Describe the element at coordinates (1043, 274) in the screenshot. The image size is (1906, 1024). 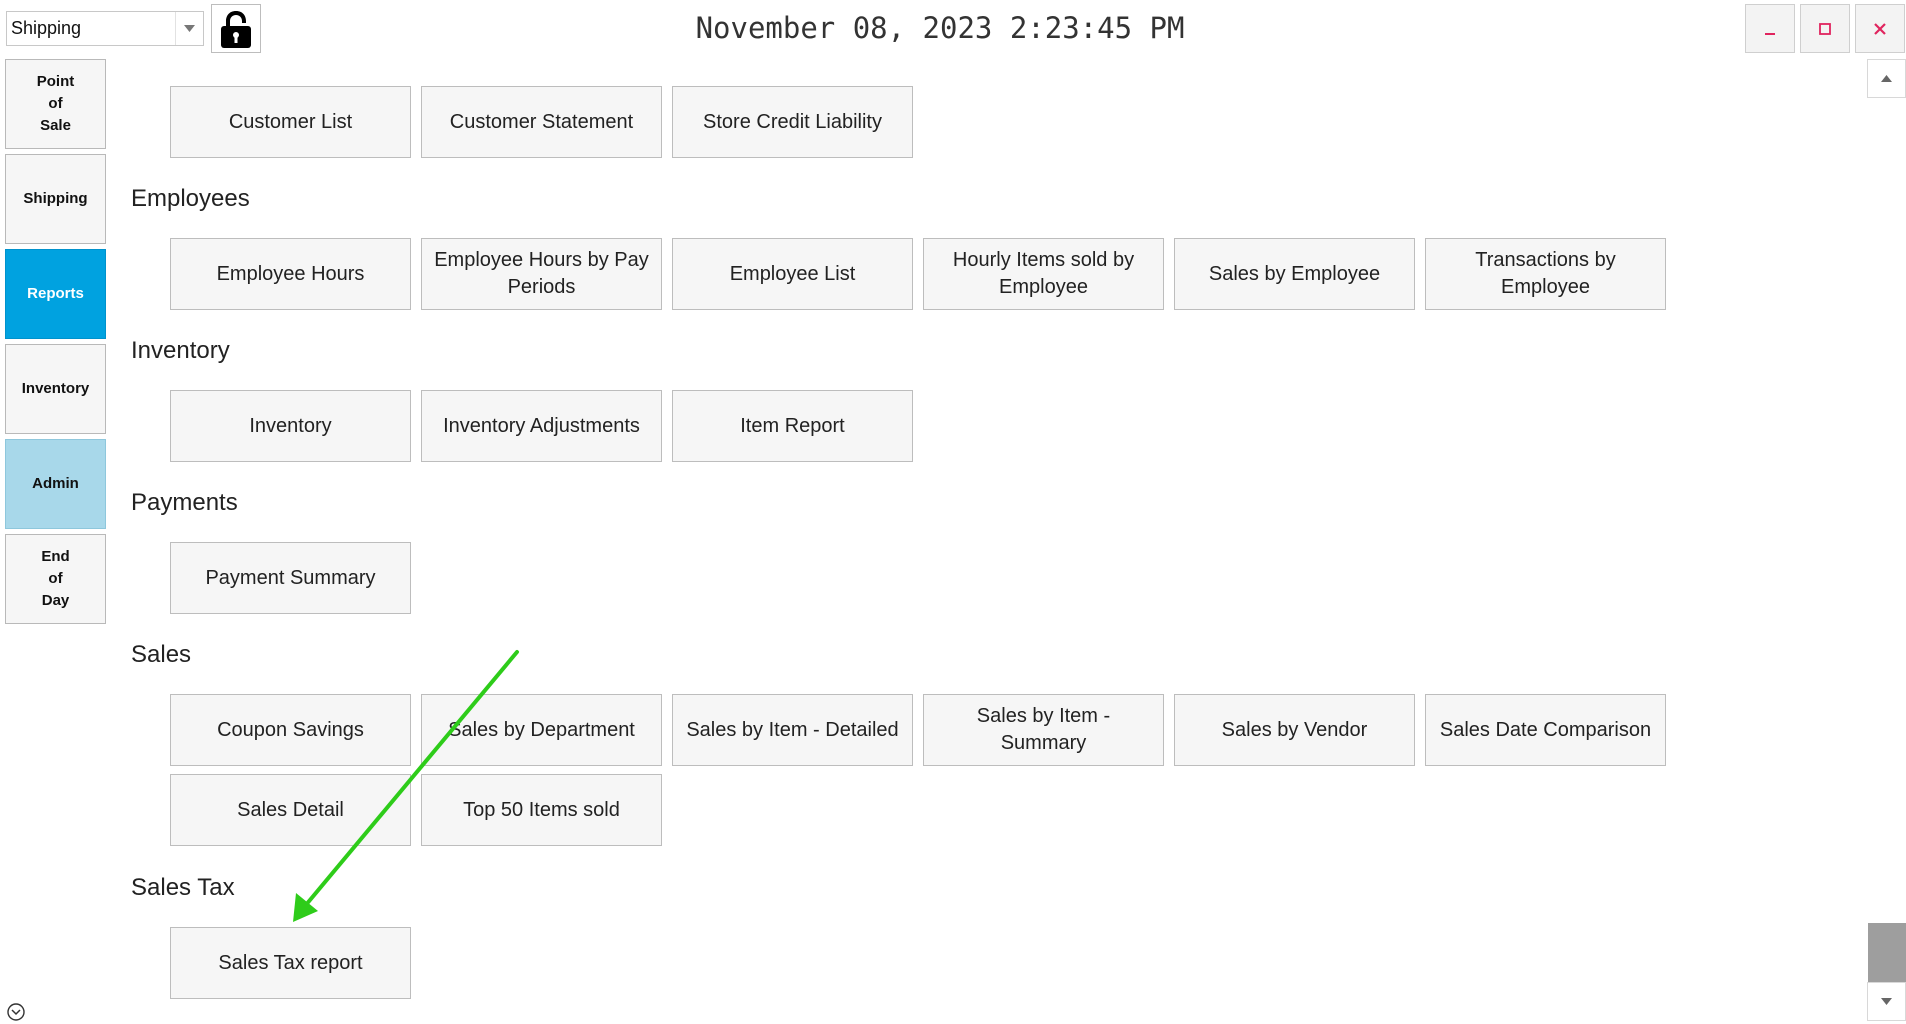
I see `report-hourly-items-sold-by-employee-button: Hourly Items sold by Employee` at that location.